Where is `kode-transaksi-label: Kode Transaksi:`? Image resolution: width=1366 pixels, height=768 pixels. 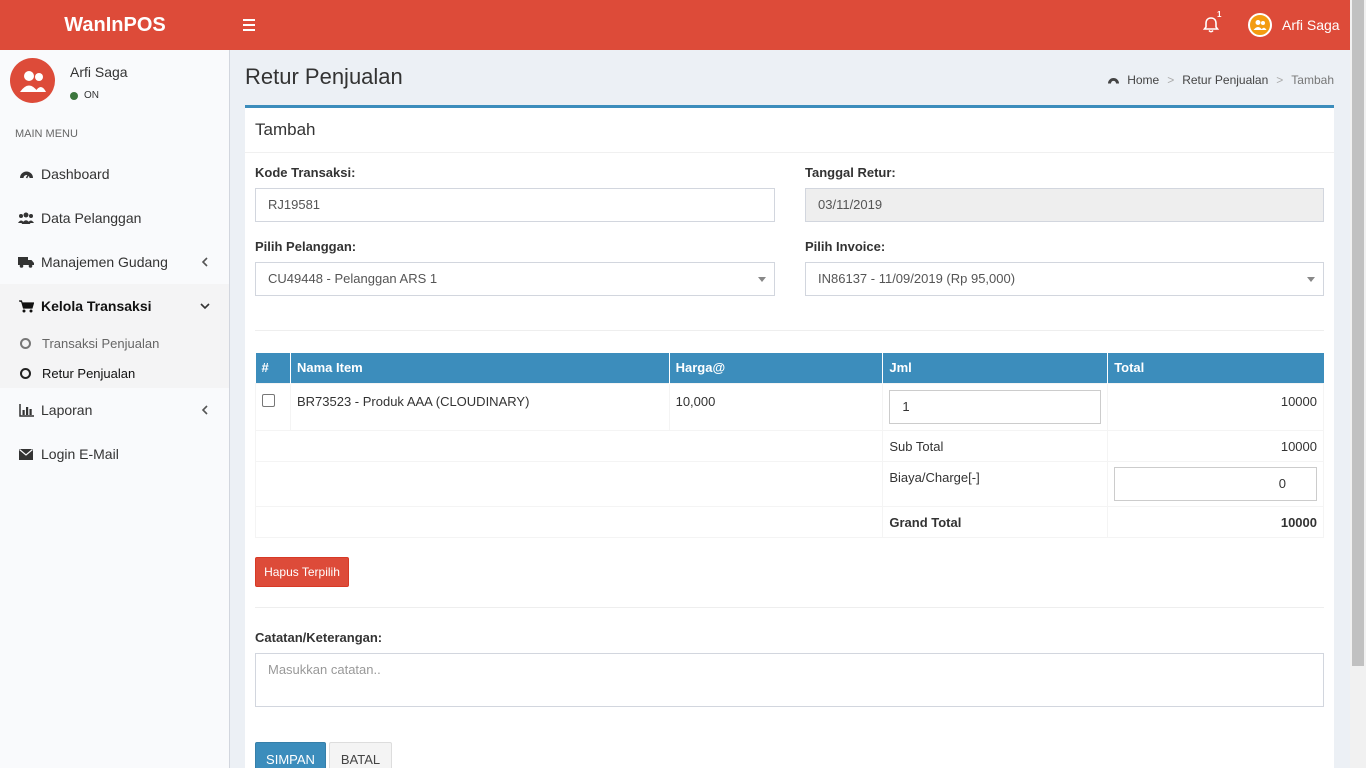 kode-transaksi-label: Kode Transaksi: is located at coordinates (305, 172).